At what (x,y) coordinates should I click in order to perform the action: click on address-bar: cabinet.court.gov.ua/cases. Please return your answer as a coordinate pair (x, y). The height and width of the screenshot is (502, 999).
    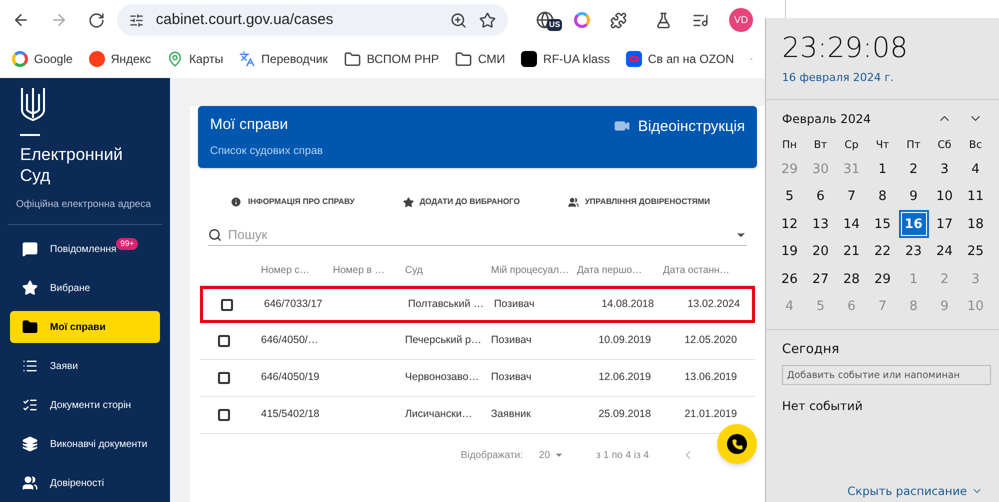
    Looking at the image, I should click on (312, 20).